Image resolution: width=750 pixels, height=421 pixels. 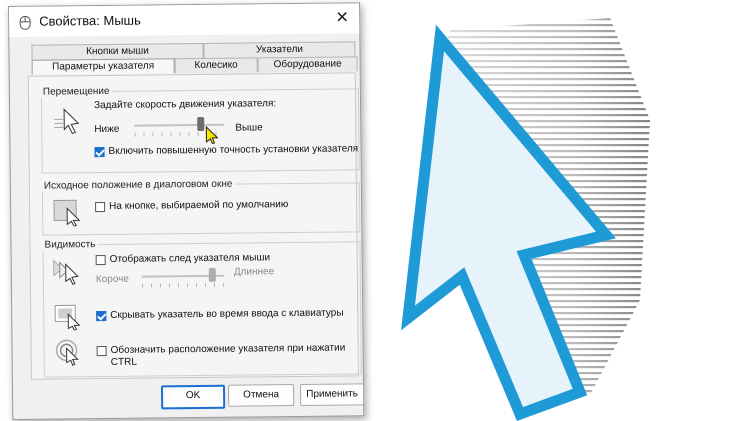 I want to click on motion-group-label: Перемещение, so click(x=76, y=91).